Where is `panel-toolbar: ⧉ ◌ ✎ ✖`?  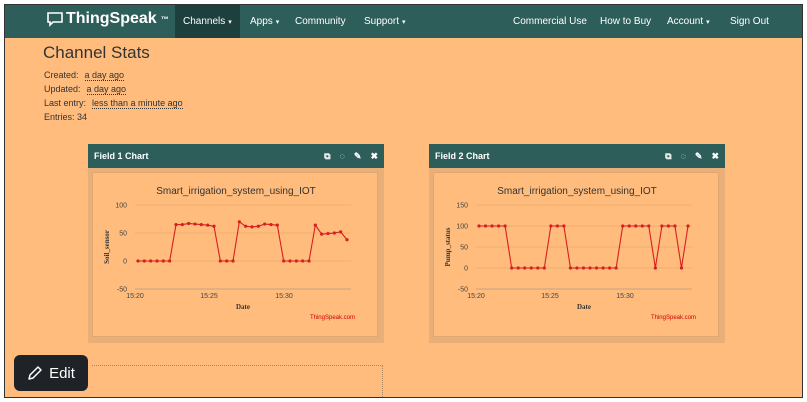
panel-toolbar: ⧉ ◌ ✎ ✖ is located at coordinates (692, 156).